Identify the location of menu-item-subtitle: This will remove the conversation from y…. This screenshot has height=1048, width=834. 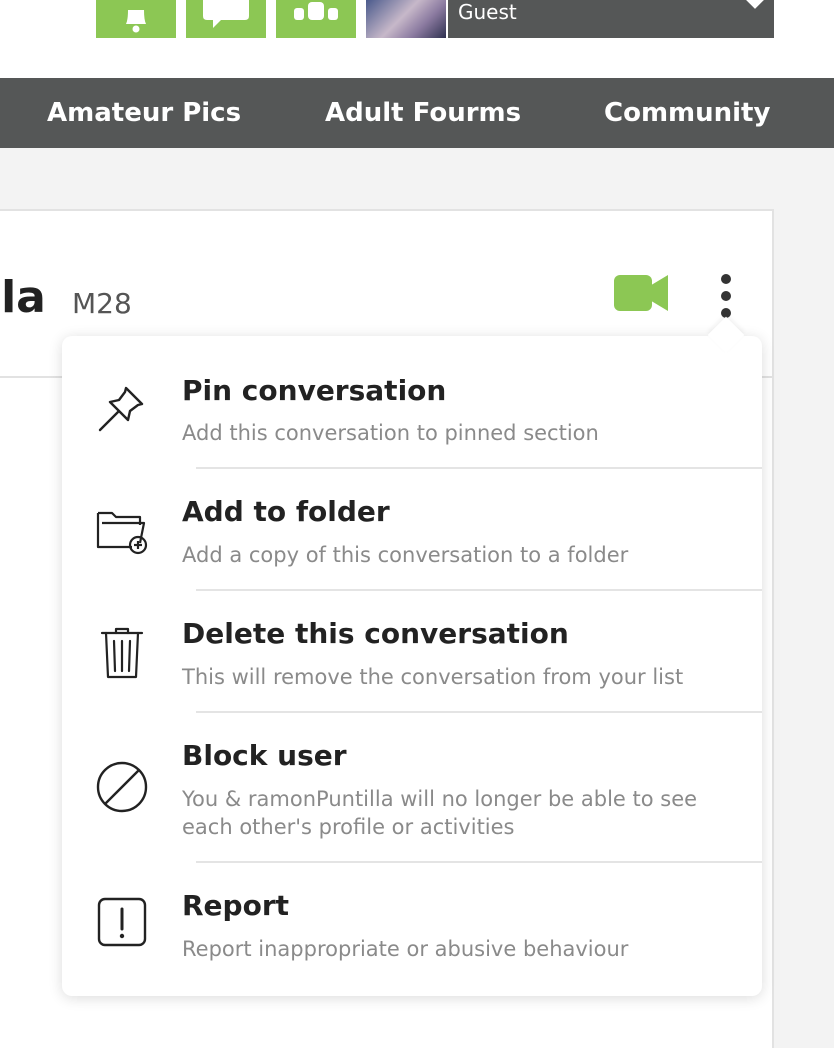
(433, 677).